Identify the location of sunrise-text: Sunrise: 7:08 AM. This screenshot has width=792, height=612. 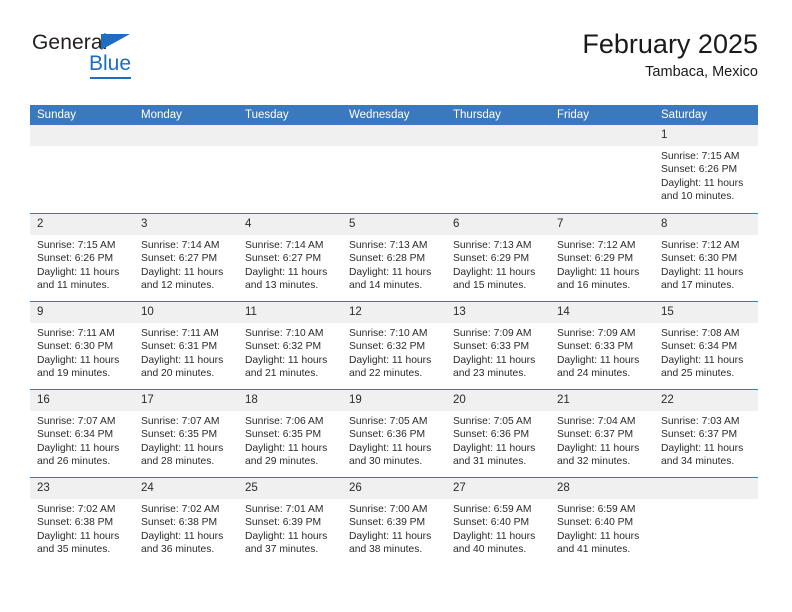
(700, 333).